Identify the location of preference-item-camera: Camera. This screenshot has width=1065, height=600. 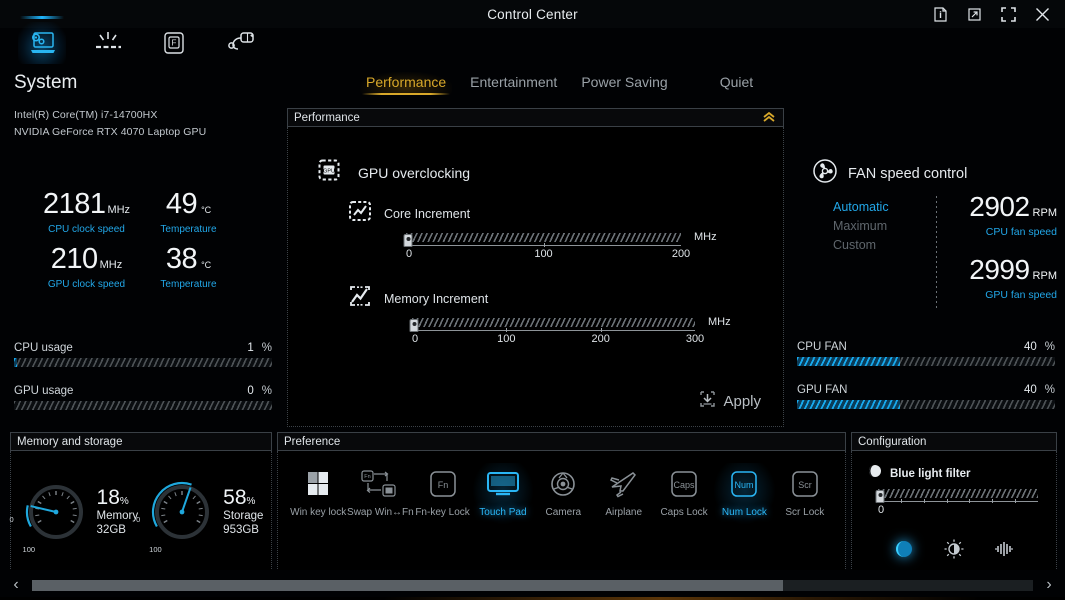
(563, 493).